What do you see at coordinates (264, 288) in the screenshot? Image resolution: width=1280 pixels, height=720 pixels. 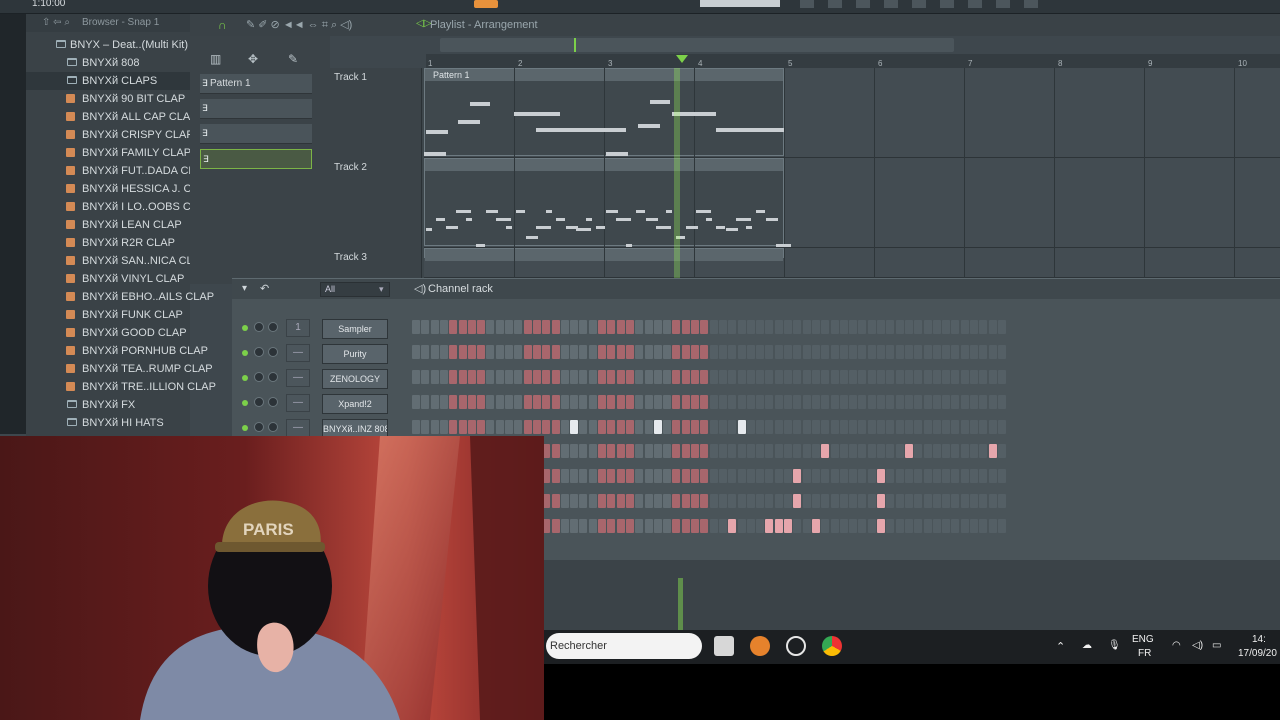 I see `rack-undo-icon: ↶` at bounding box center [264, 288].